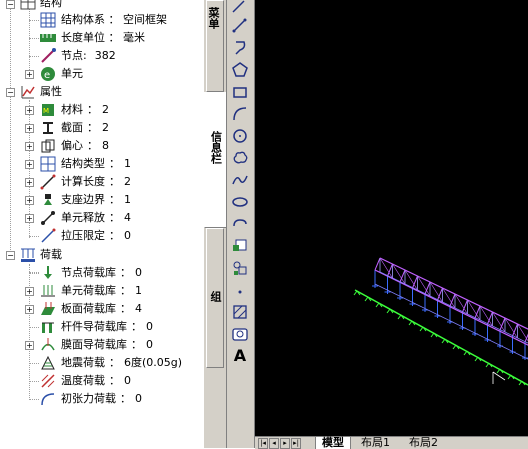 This screenshot has height=449, width=528. I want to click on item-name: 计算长度, so click(83, 181).